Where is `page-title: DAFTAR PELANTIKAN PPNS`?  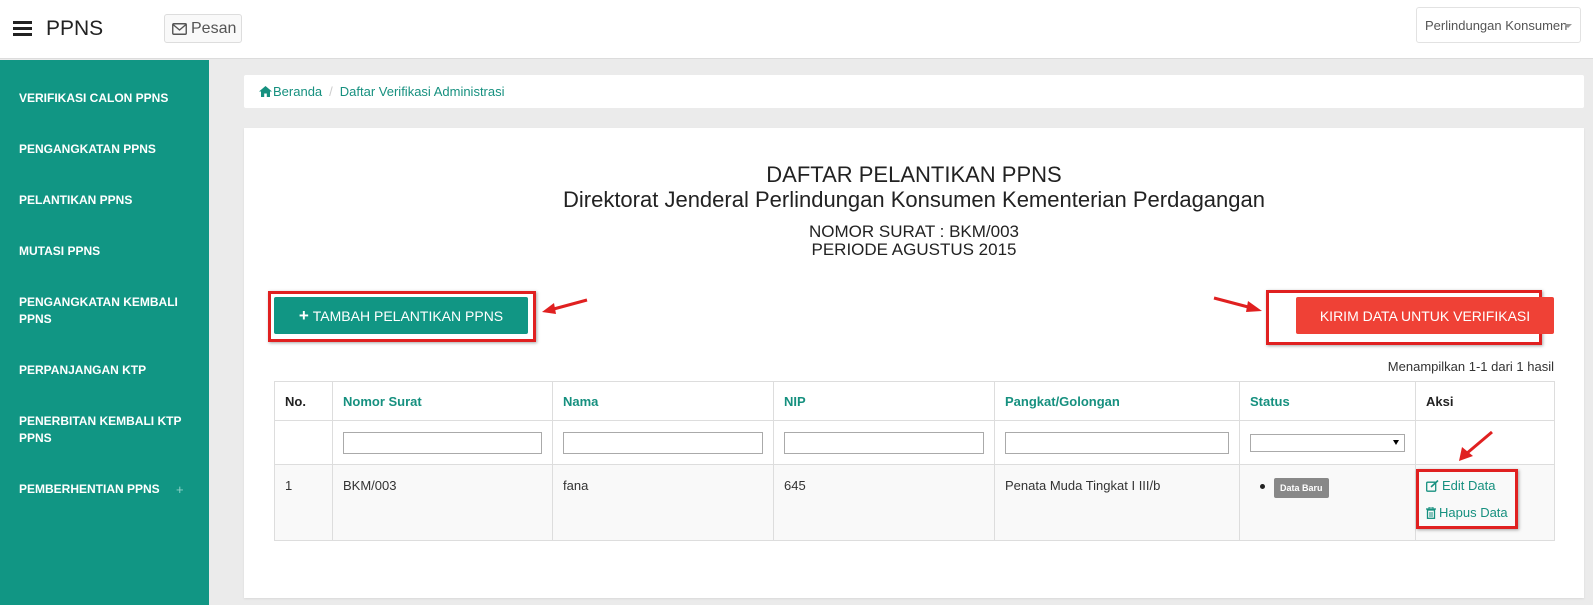 page-title: DAFTAR PELANTIKAN PPNS is located at coordinates (914, 174).